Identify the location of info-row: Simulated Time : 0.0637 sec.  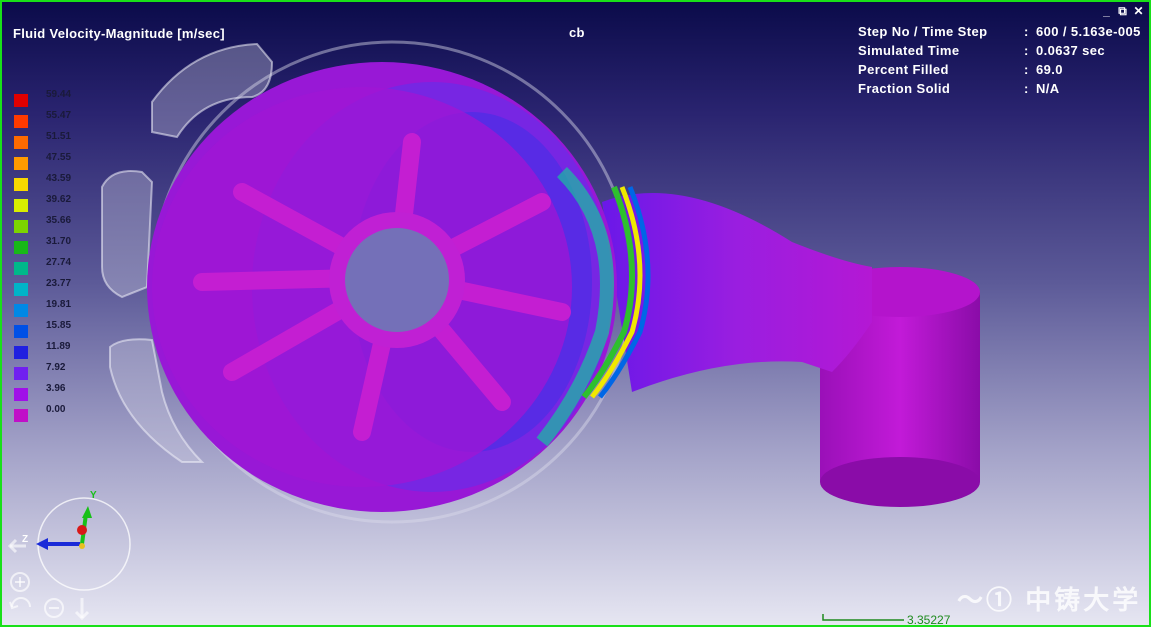
(999, 52).